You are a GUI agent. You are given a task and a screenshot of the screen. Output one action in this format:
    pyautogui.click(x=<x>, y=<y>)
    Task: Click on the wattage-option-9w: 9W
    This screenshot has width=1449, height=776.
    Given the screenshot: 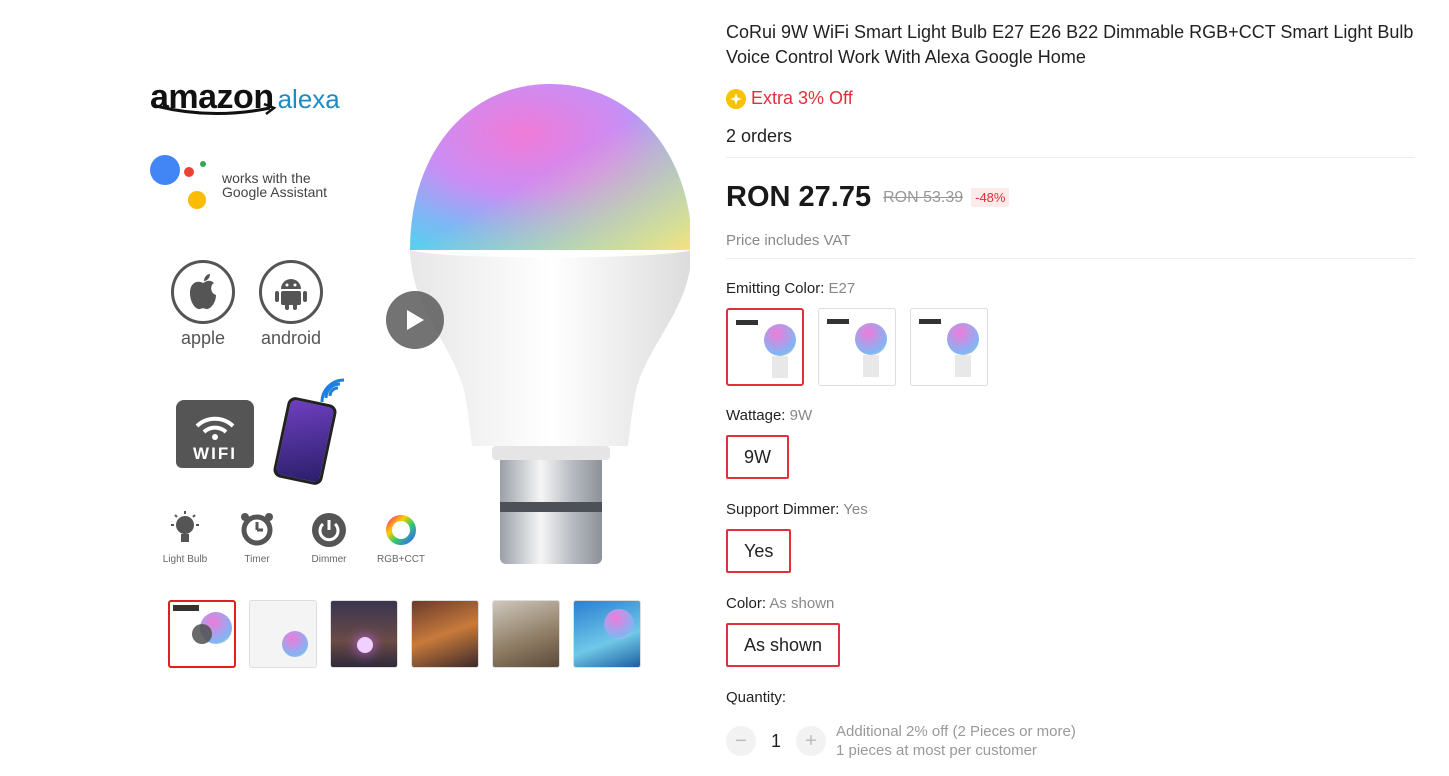 What is the action you would take?
    pyautogui.click(x=757, y=457)
    